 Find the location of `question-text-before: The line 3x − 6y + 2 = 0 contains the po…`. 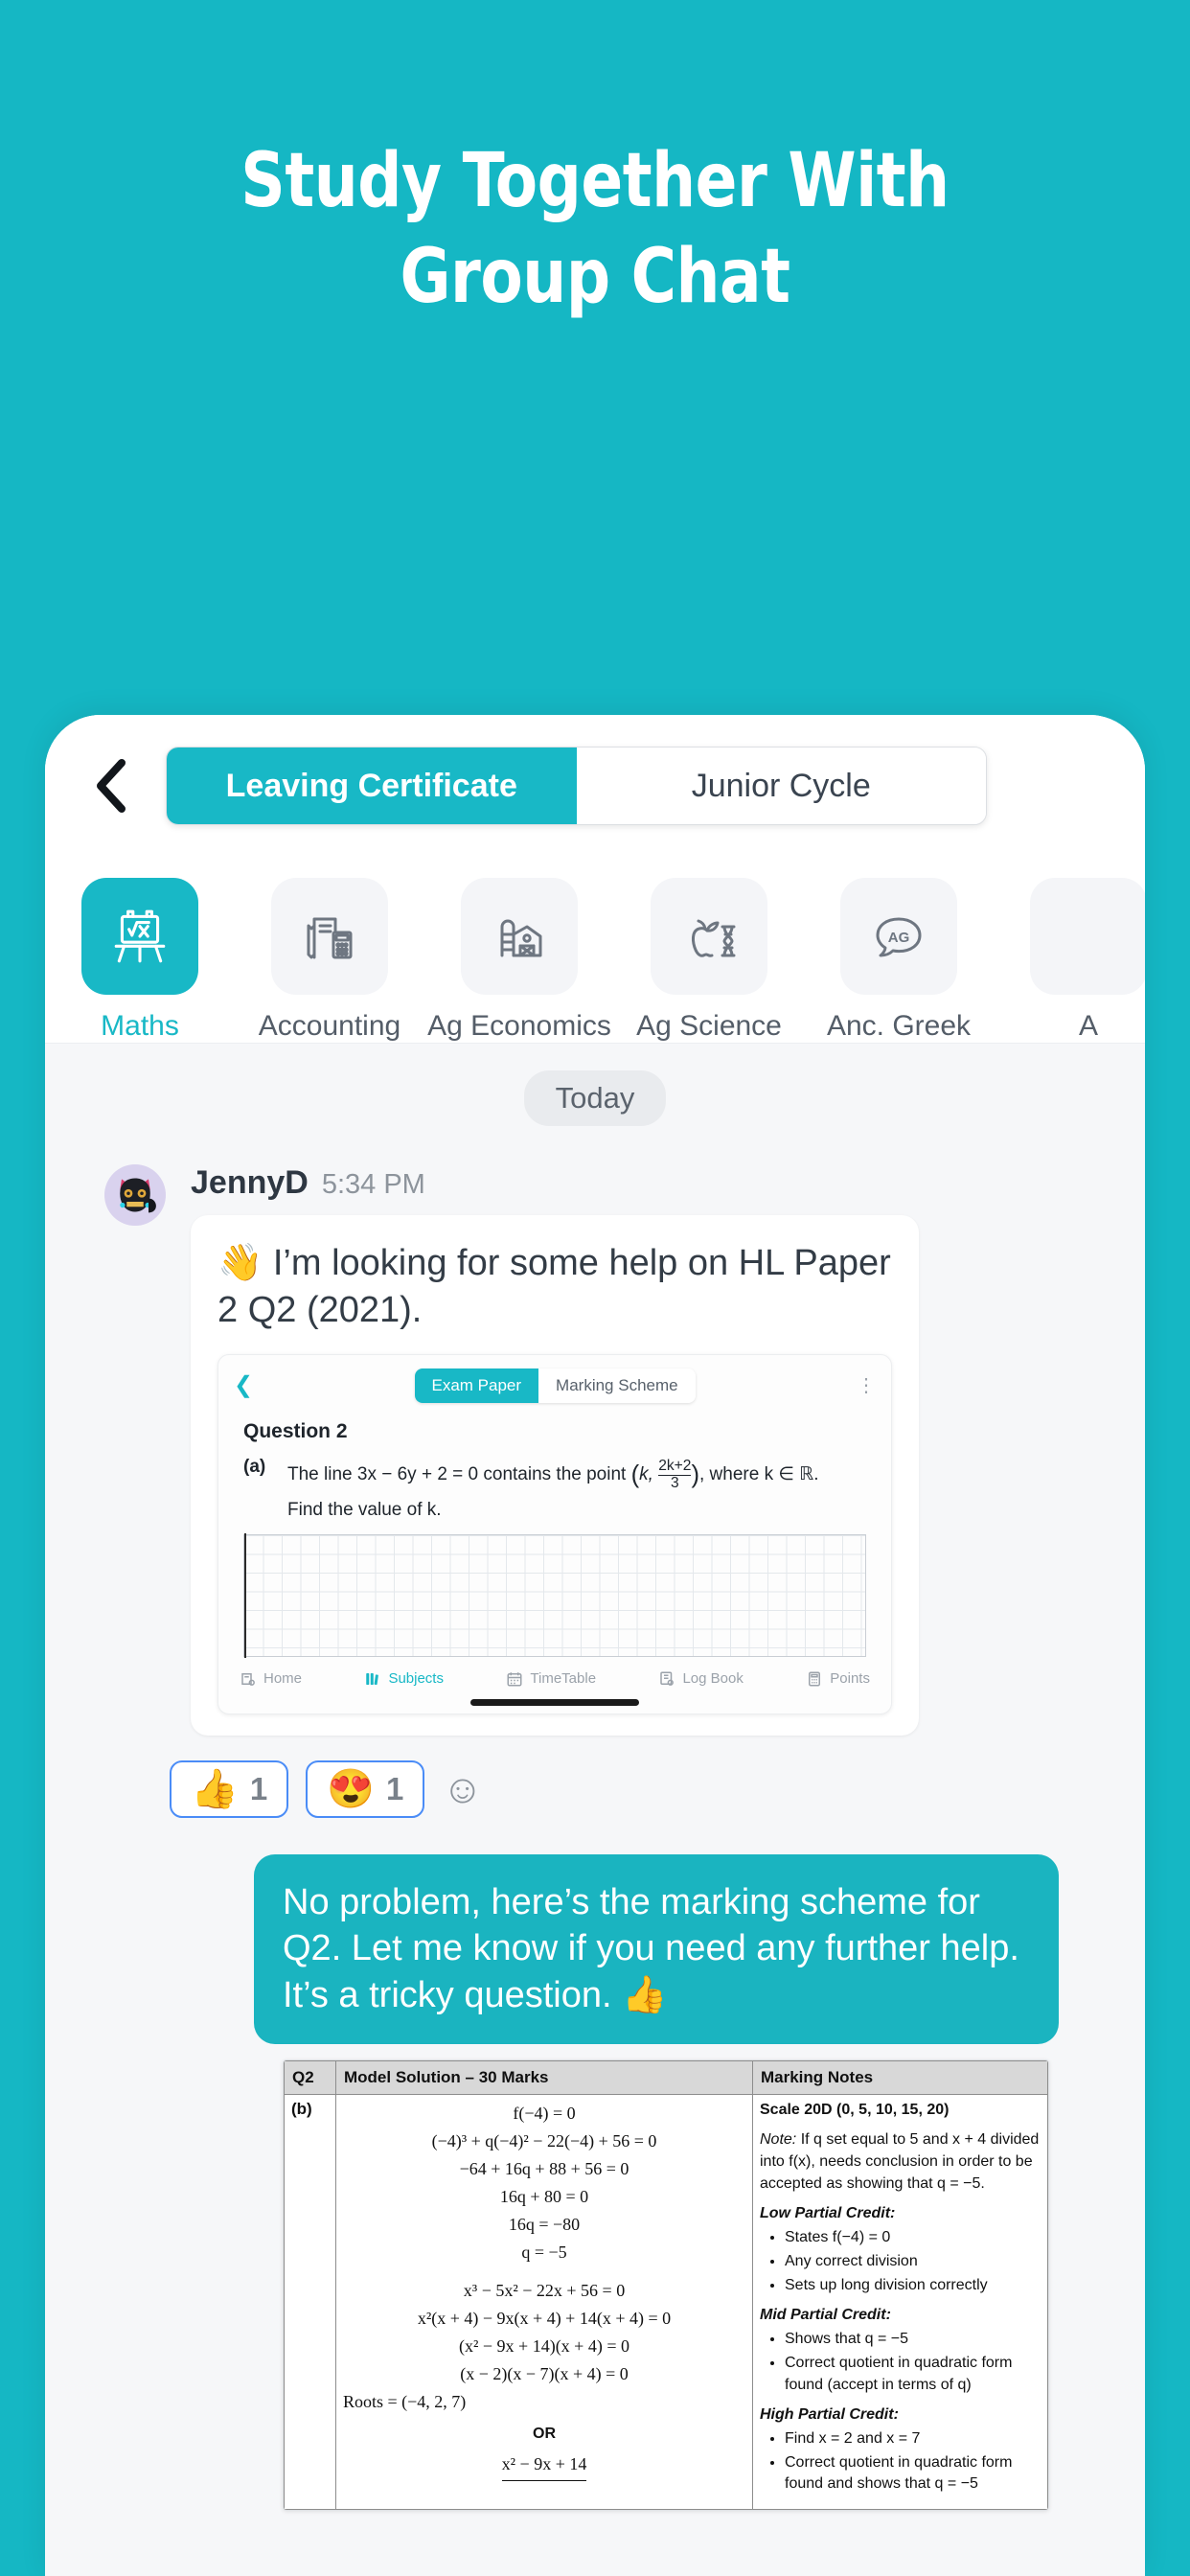

question-text-before: The line 3x − 6y + 2 = 0 contains the po… is located at coordinates (457, 1474).